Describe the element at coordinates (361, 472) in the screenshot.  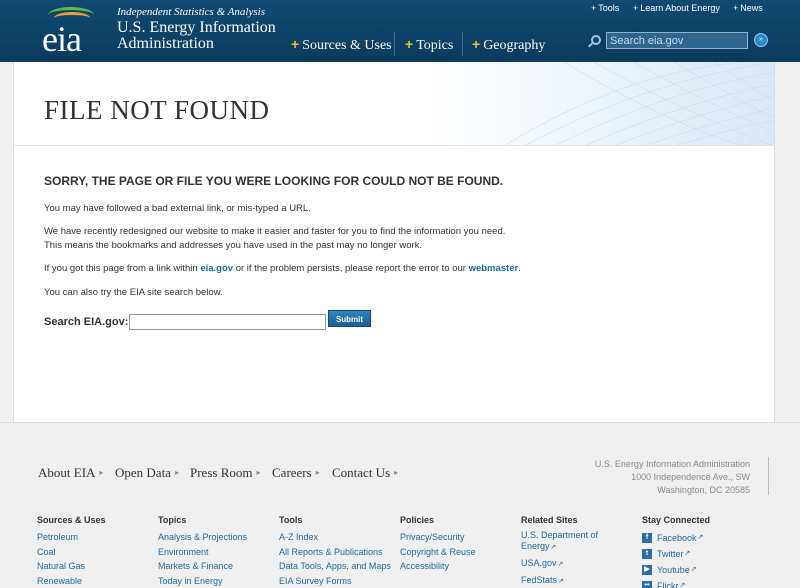
I see `footer-nav-label: Contact Us` at that location.